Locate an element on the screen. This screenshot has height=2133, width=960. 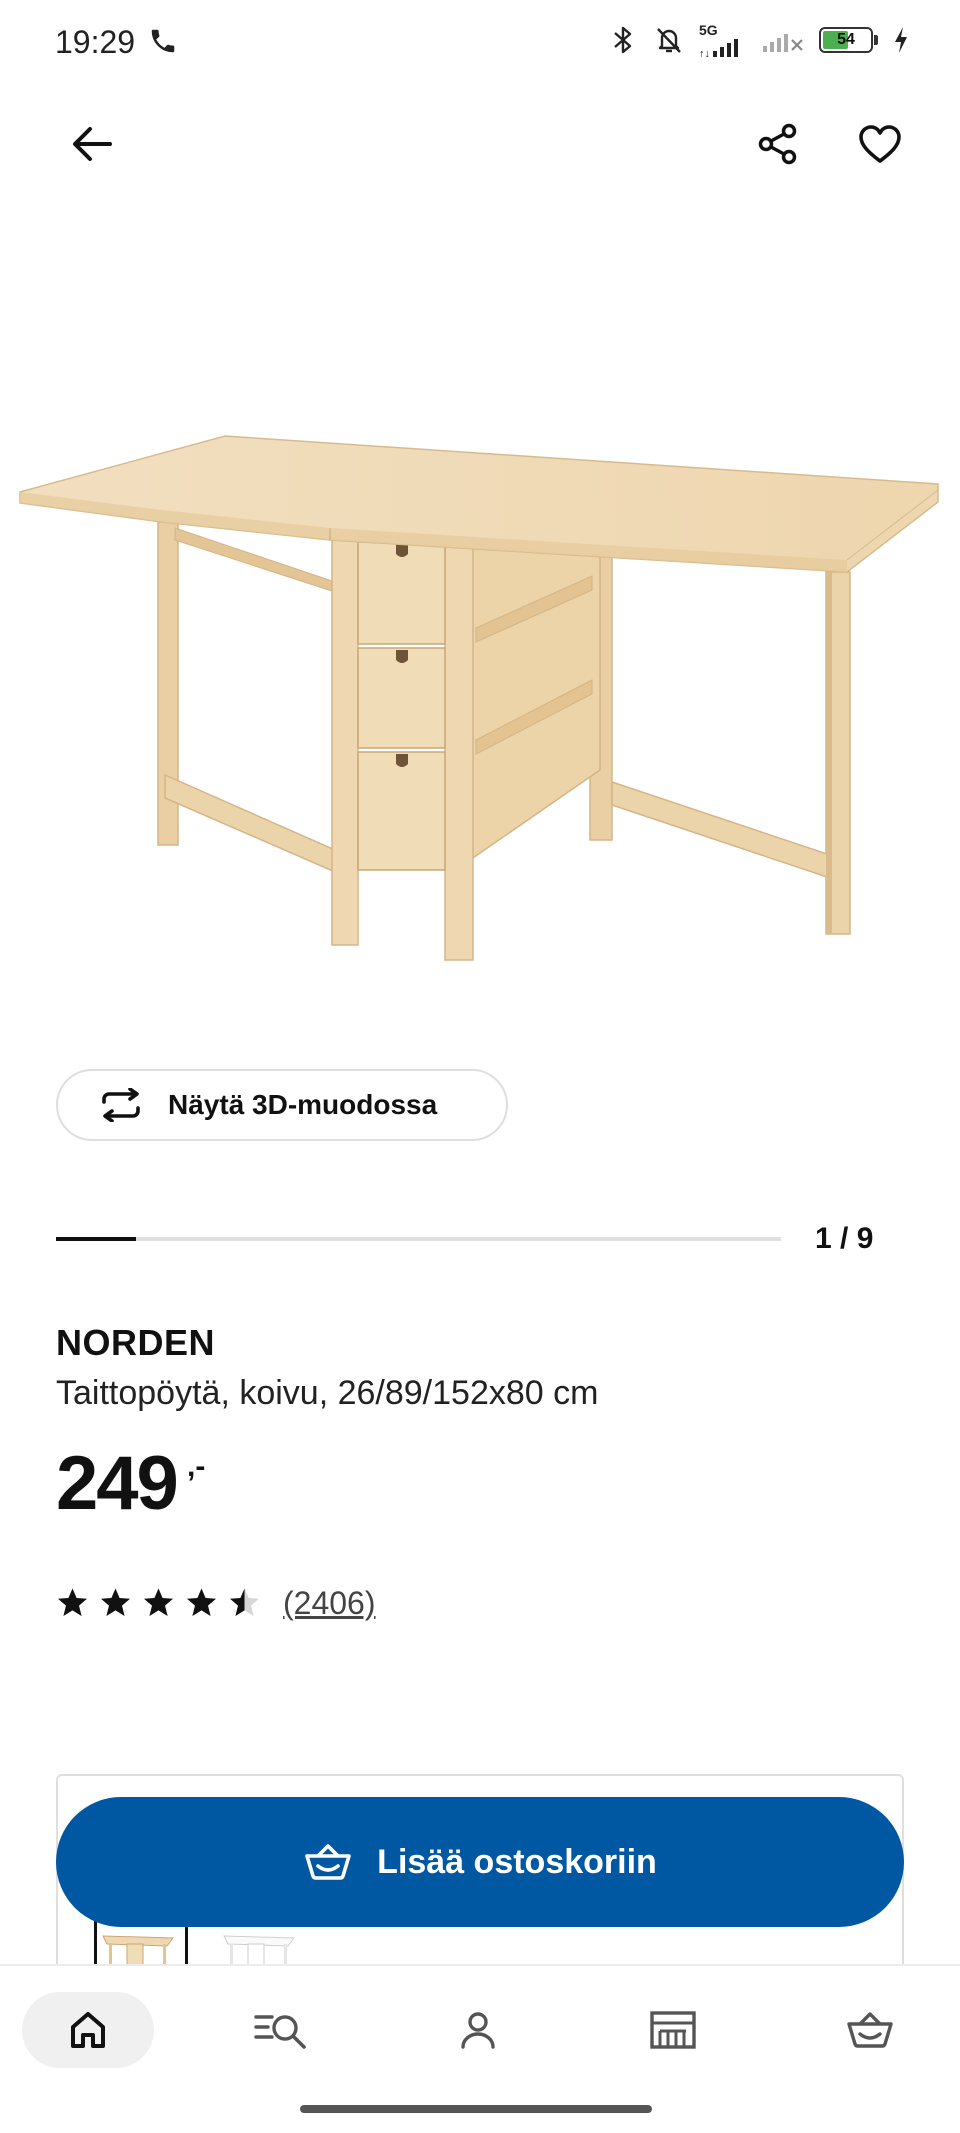
gallery-progress-fill is located at coordinates (96, 1239).